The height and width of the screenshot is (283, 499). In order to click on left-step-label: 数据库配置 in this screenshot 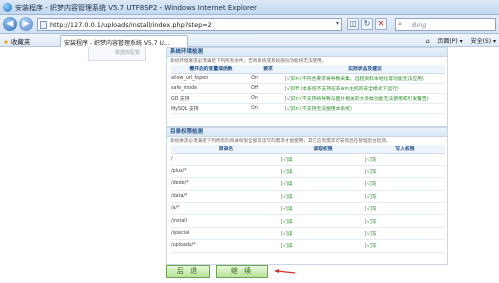, I will do `click(128, 53)`.